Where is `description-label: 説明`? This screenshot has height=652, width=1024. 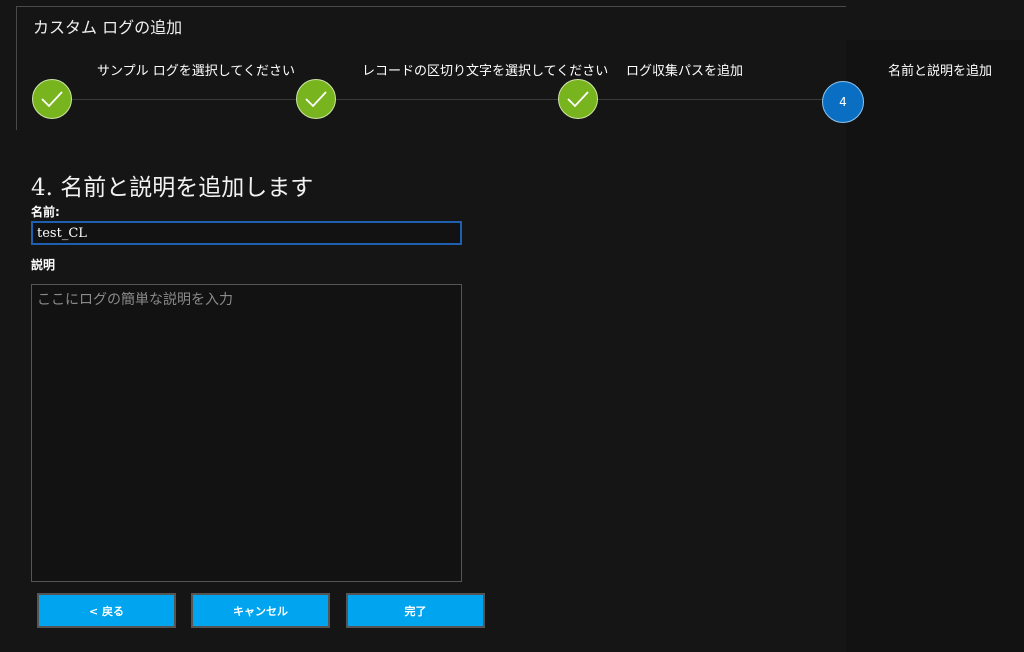 description-label: 説明 is located at coordinates (43, 265).